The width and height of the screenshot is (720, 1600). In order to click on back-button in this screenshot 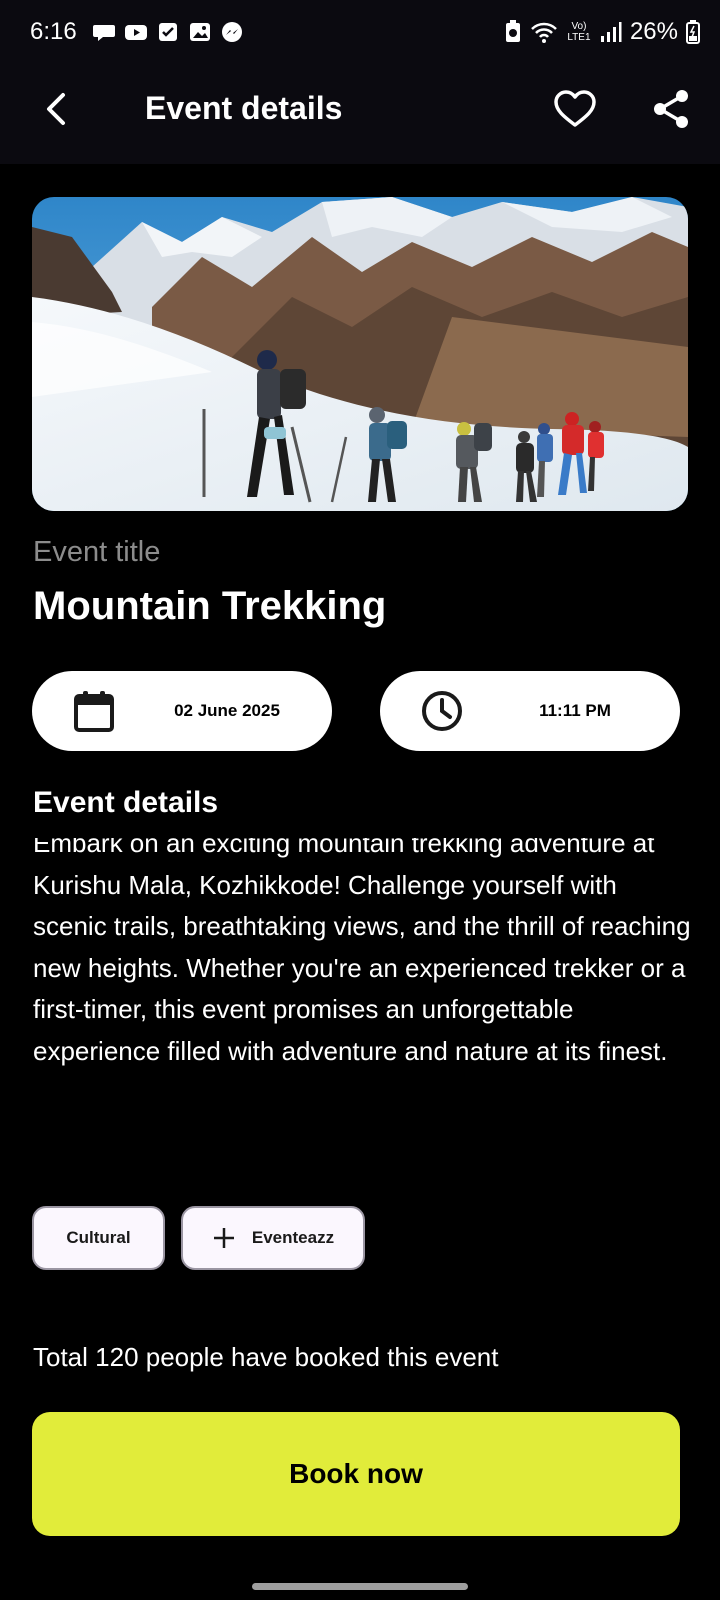, I will do `click(57, 109)`.